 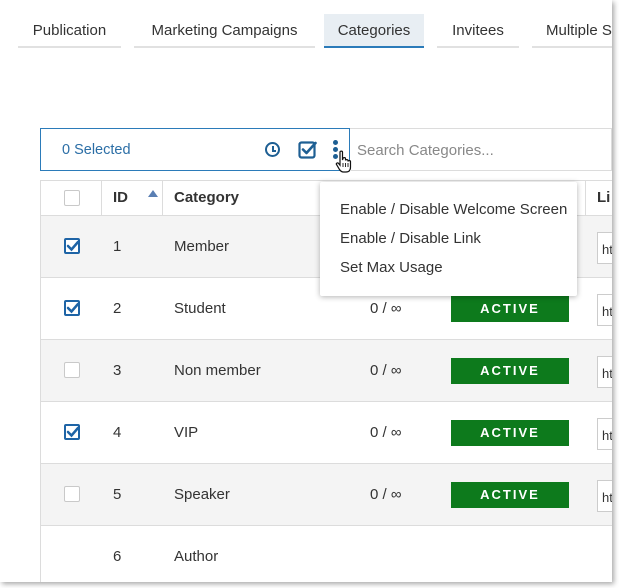 What do you see at coordinates (117, 308) in the screenshot?
I see `row-id: 2` at bounding box center [117, 308].